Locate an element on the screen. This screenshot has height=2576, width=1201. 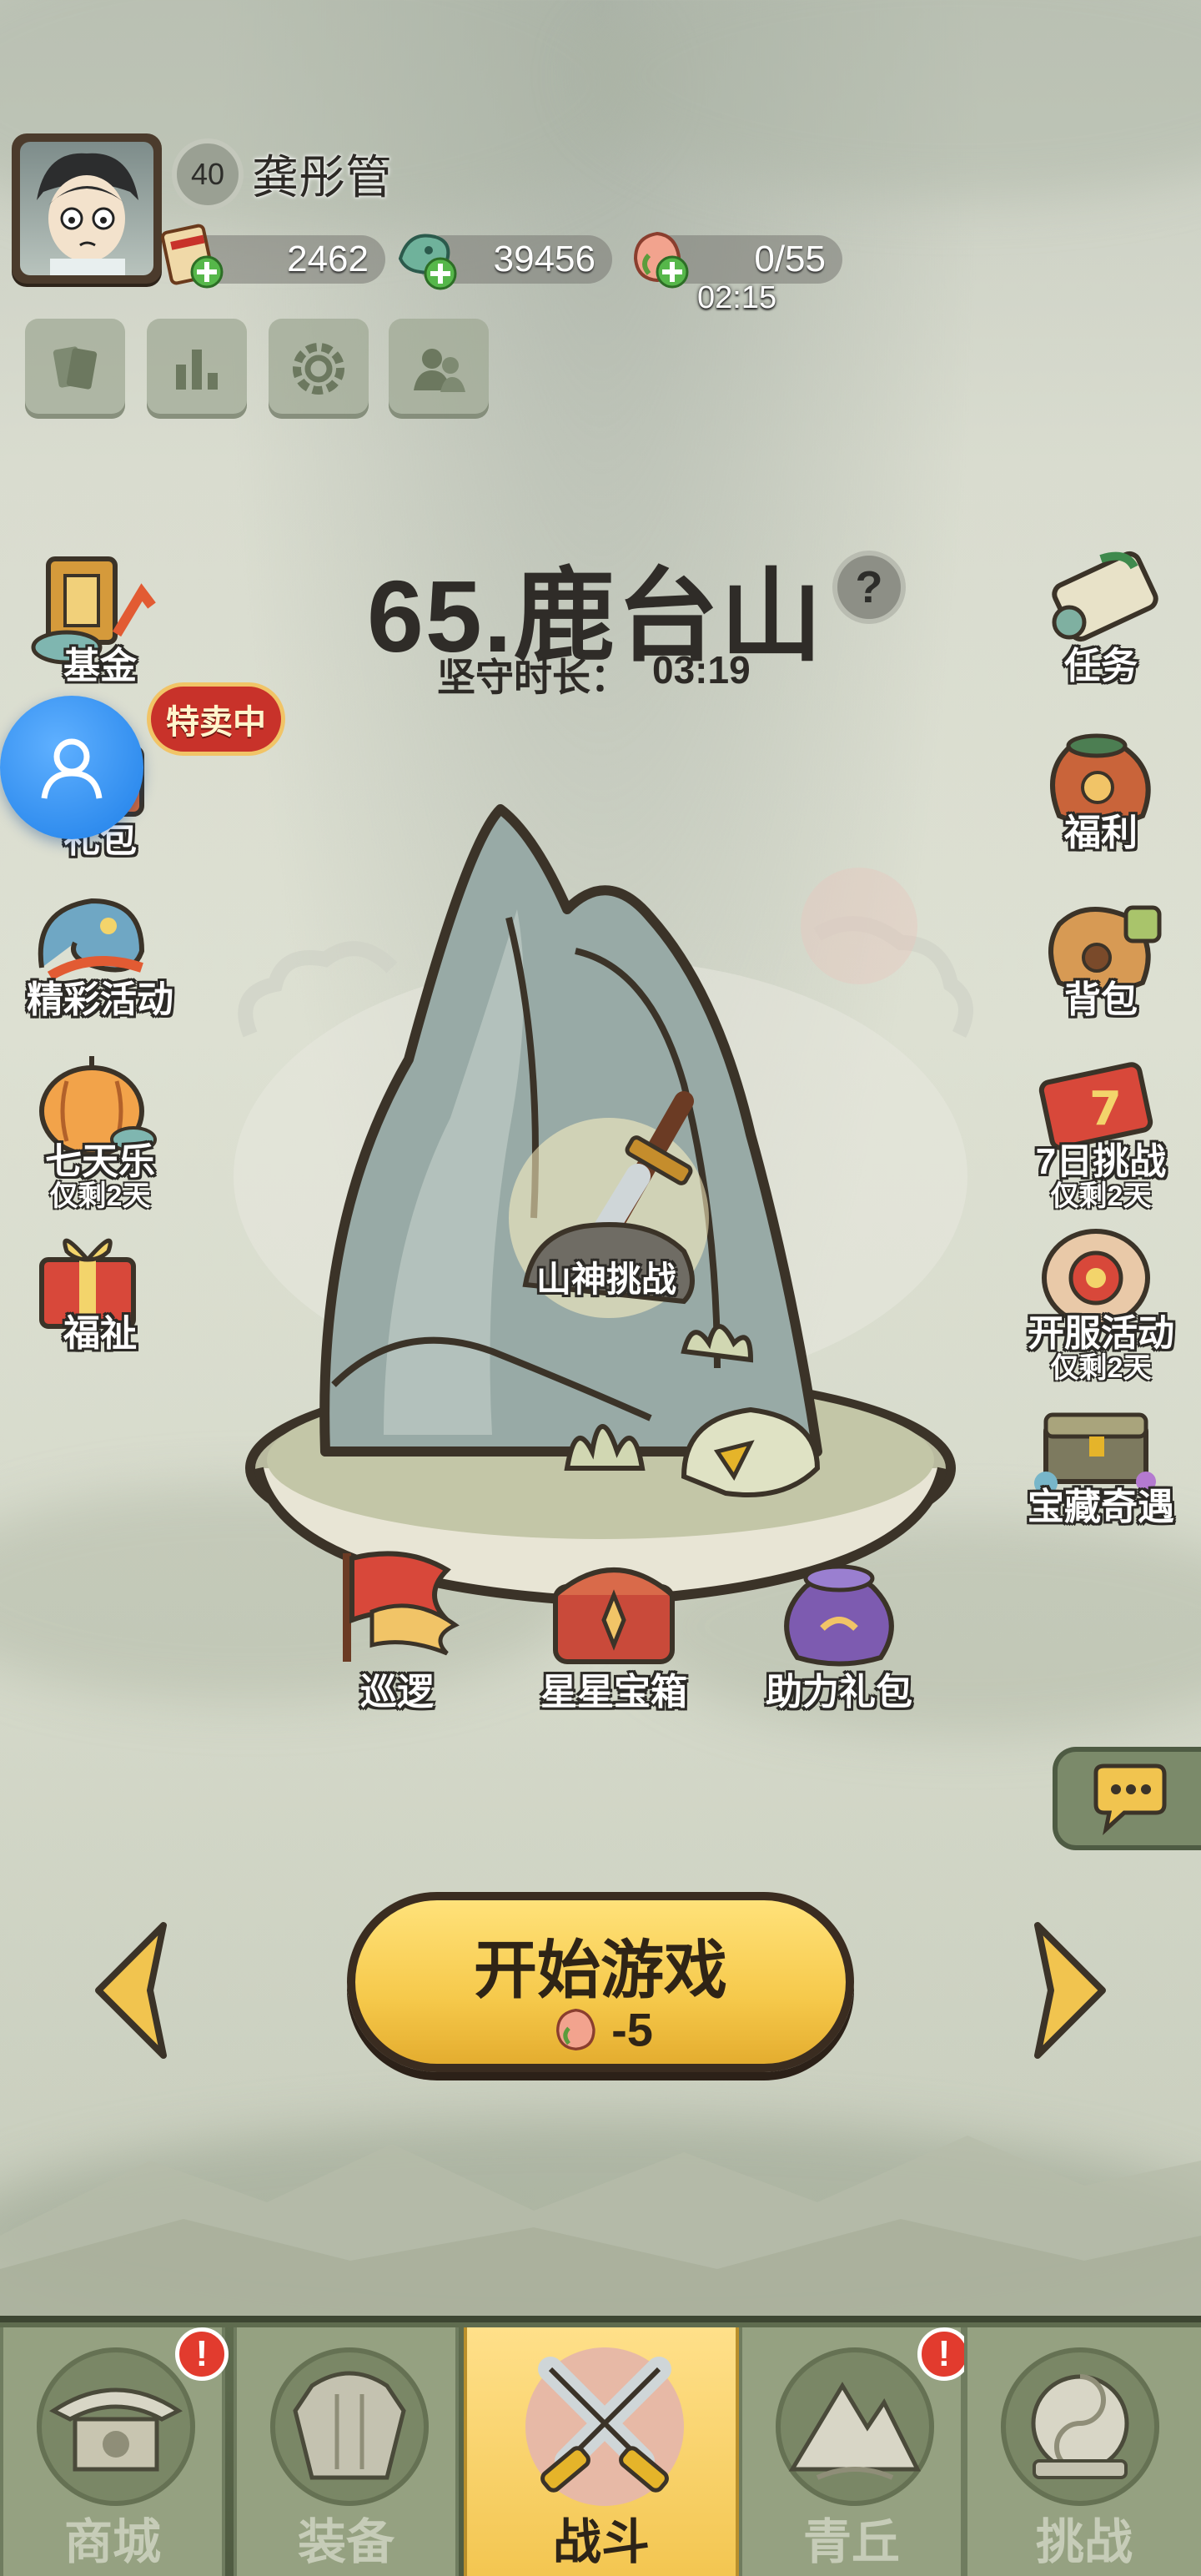
jade-dragon-add-icon is located at coordinates (427, 257).